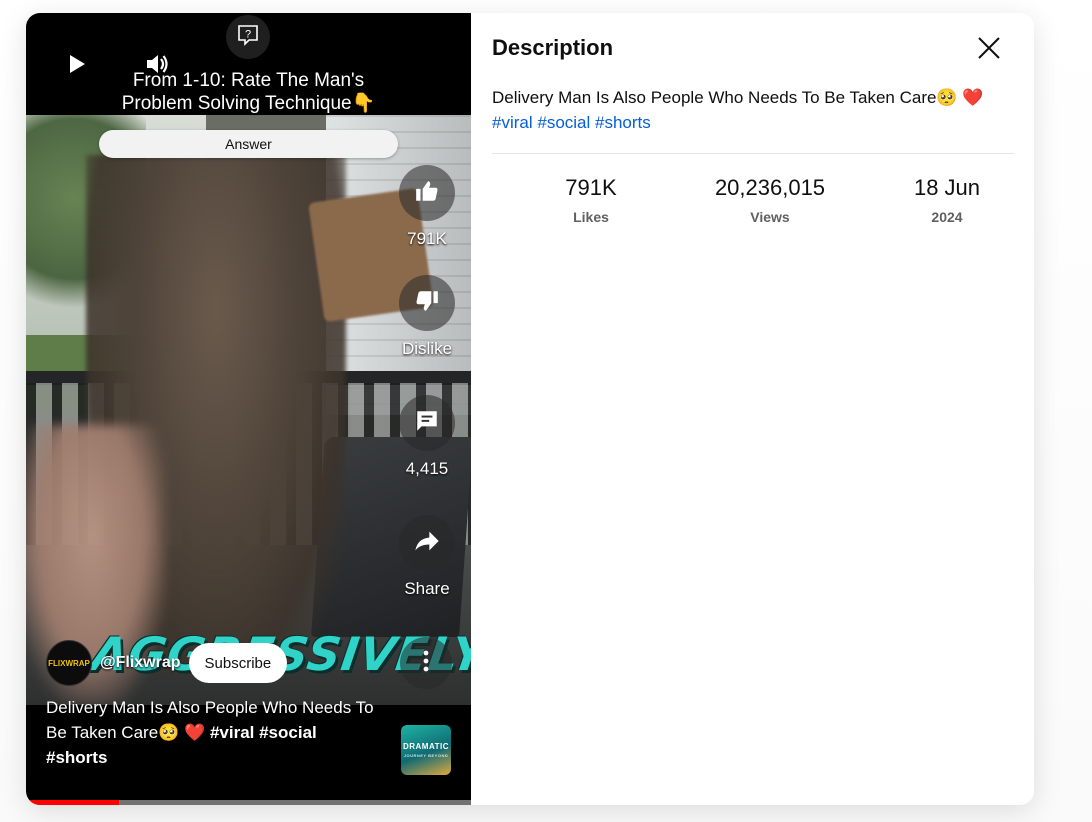 The image size is (1092, 822). I want to click on share-label: Share, so click(427, 588).